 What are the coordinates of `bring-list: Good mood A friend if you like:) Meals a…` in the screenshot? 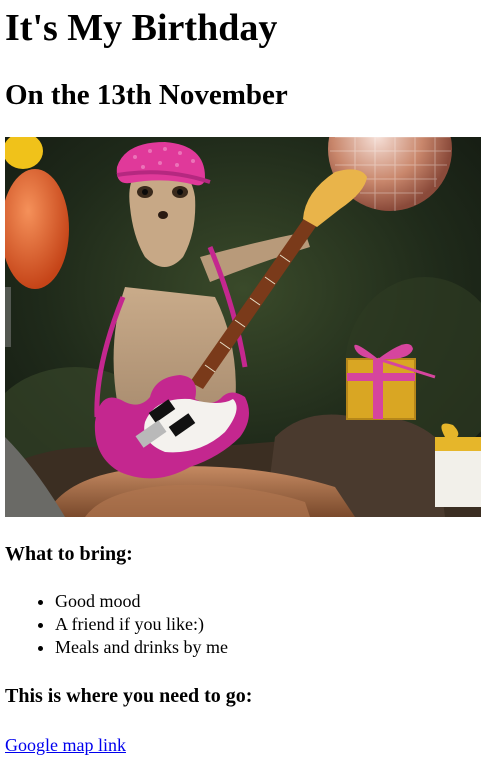 It's located at (246, 624).